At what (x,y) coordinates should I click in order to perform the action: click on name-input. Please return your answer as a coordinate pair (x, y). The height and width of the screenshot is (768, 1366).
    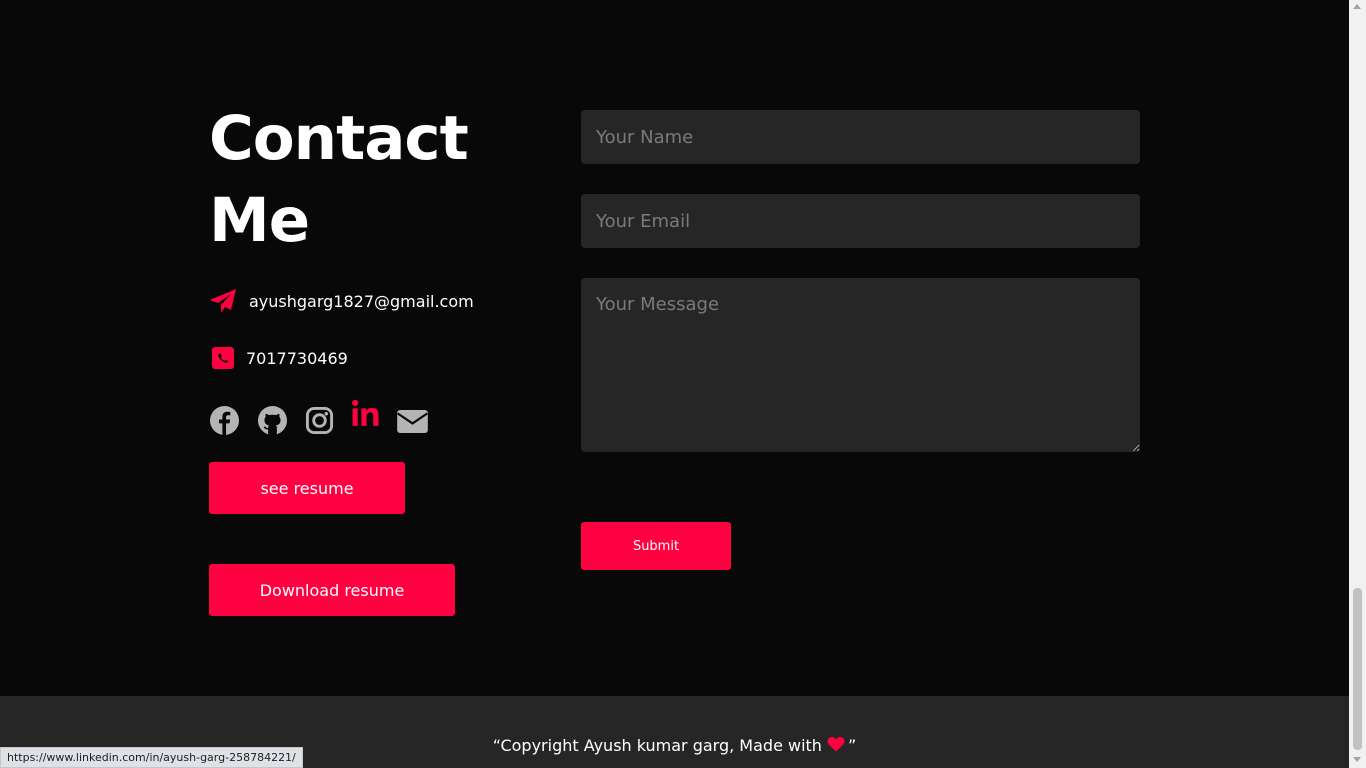
    Looking at the image, I should click on (860, 137).